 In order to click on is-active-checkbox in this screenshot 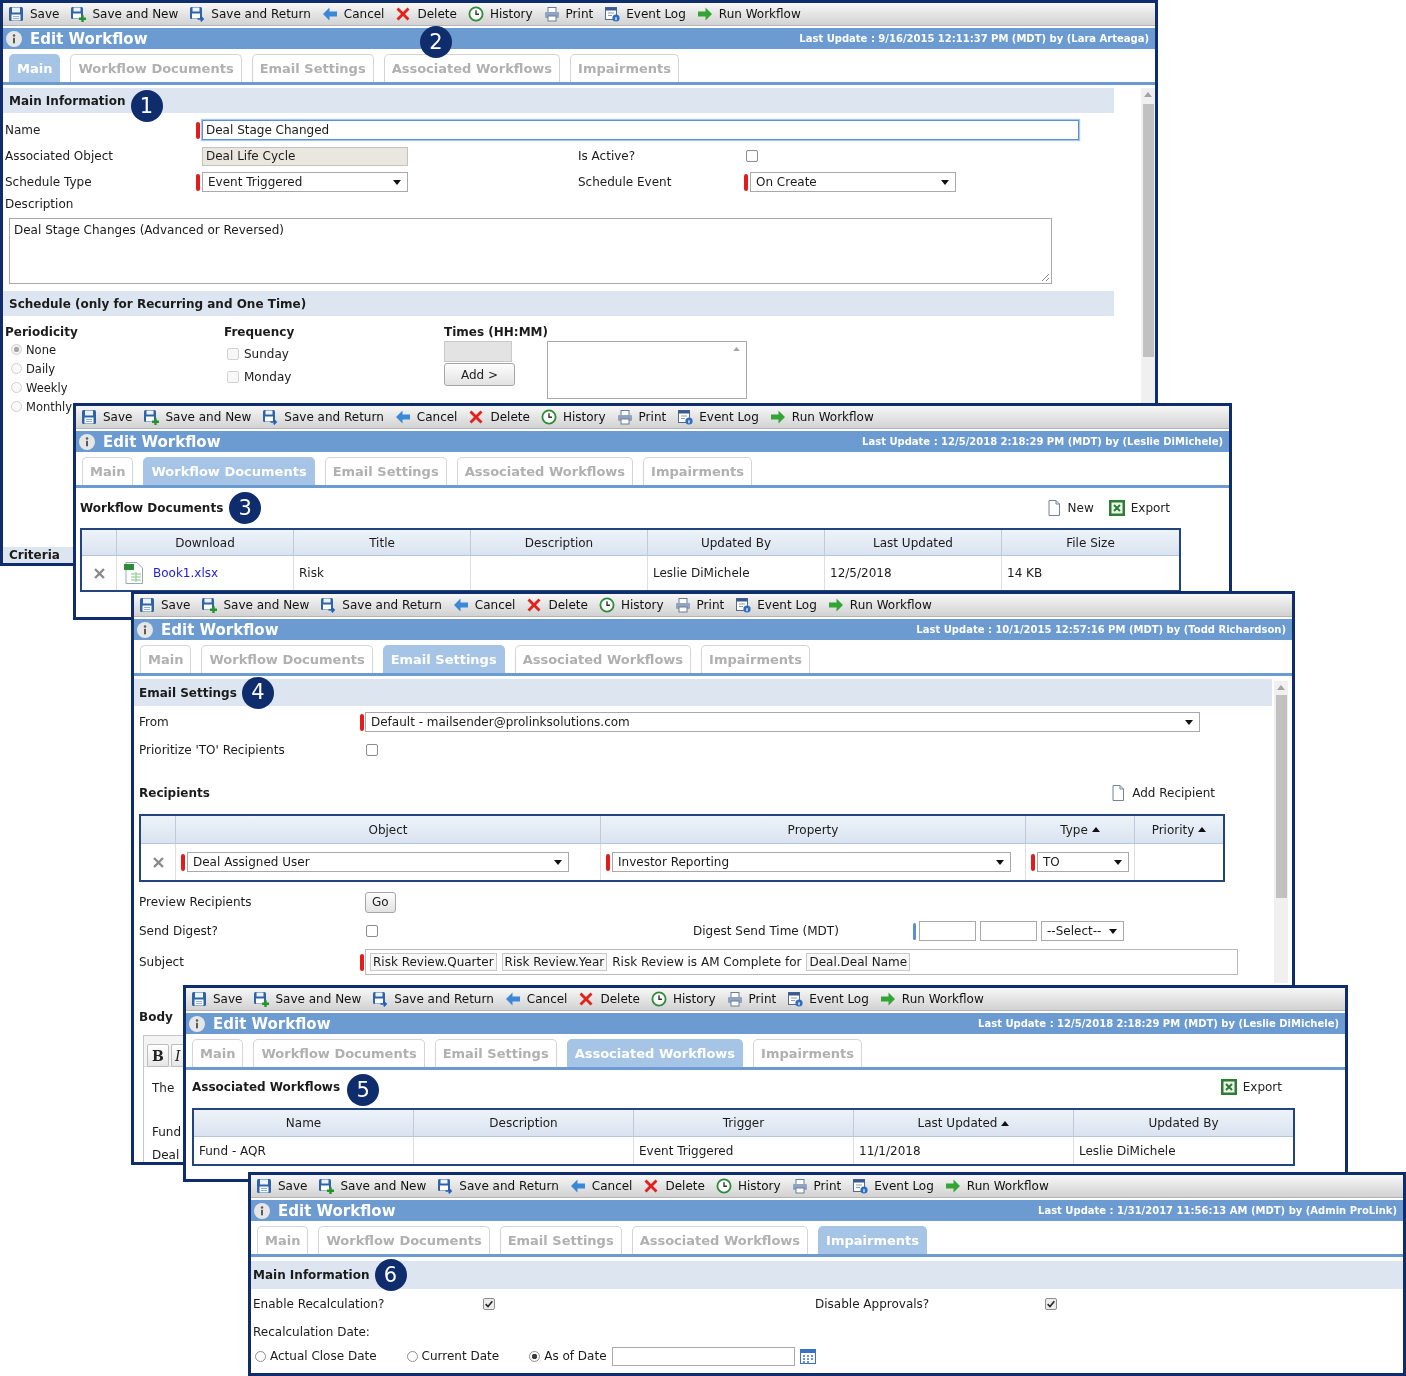, I will do `click(752, 156)`.